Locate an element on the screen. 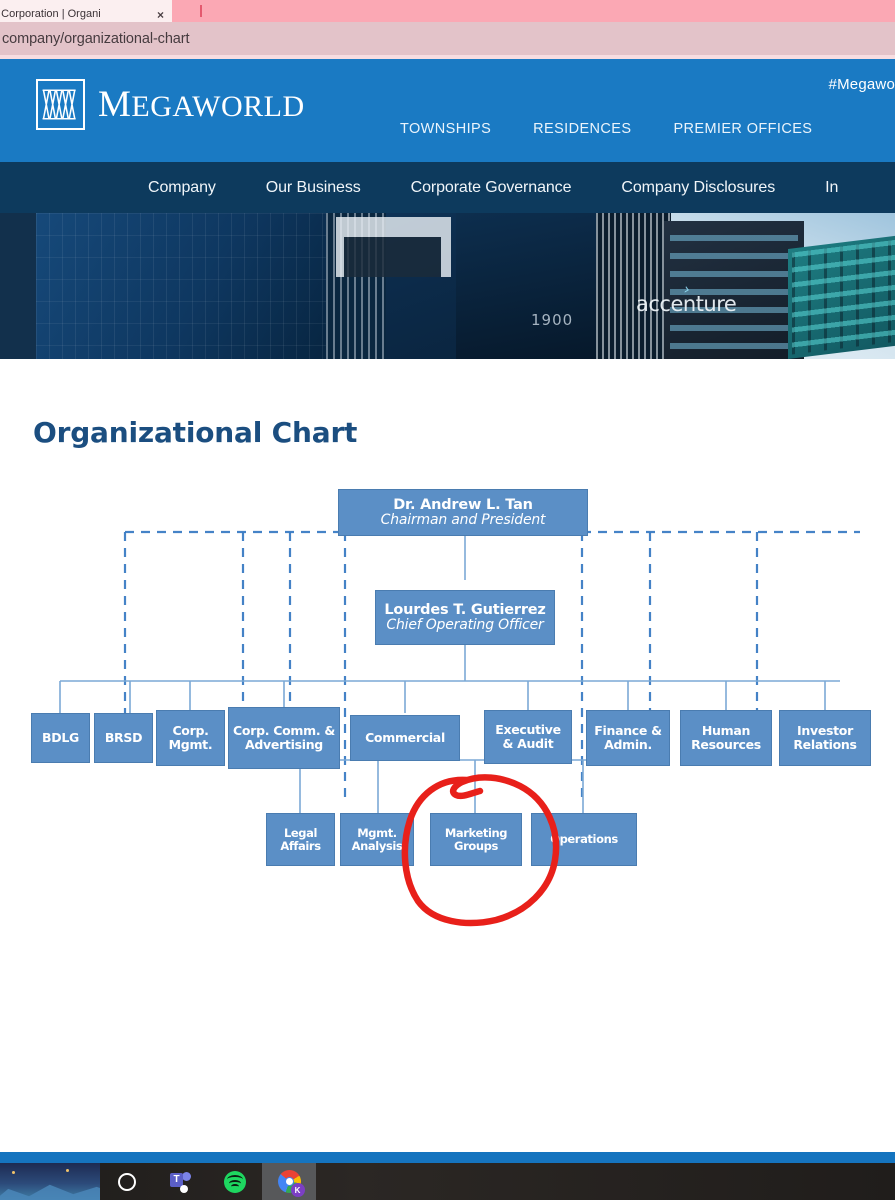 The image size is (895, 1200). org-node-label: Corp. Mgmt. is located at coordinates (190, 737).